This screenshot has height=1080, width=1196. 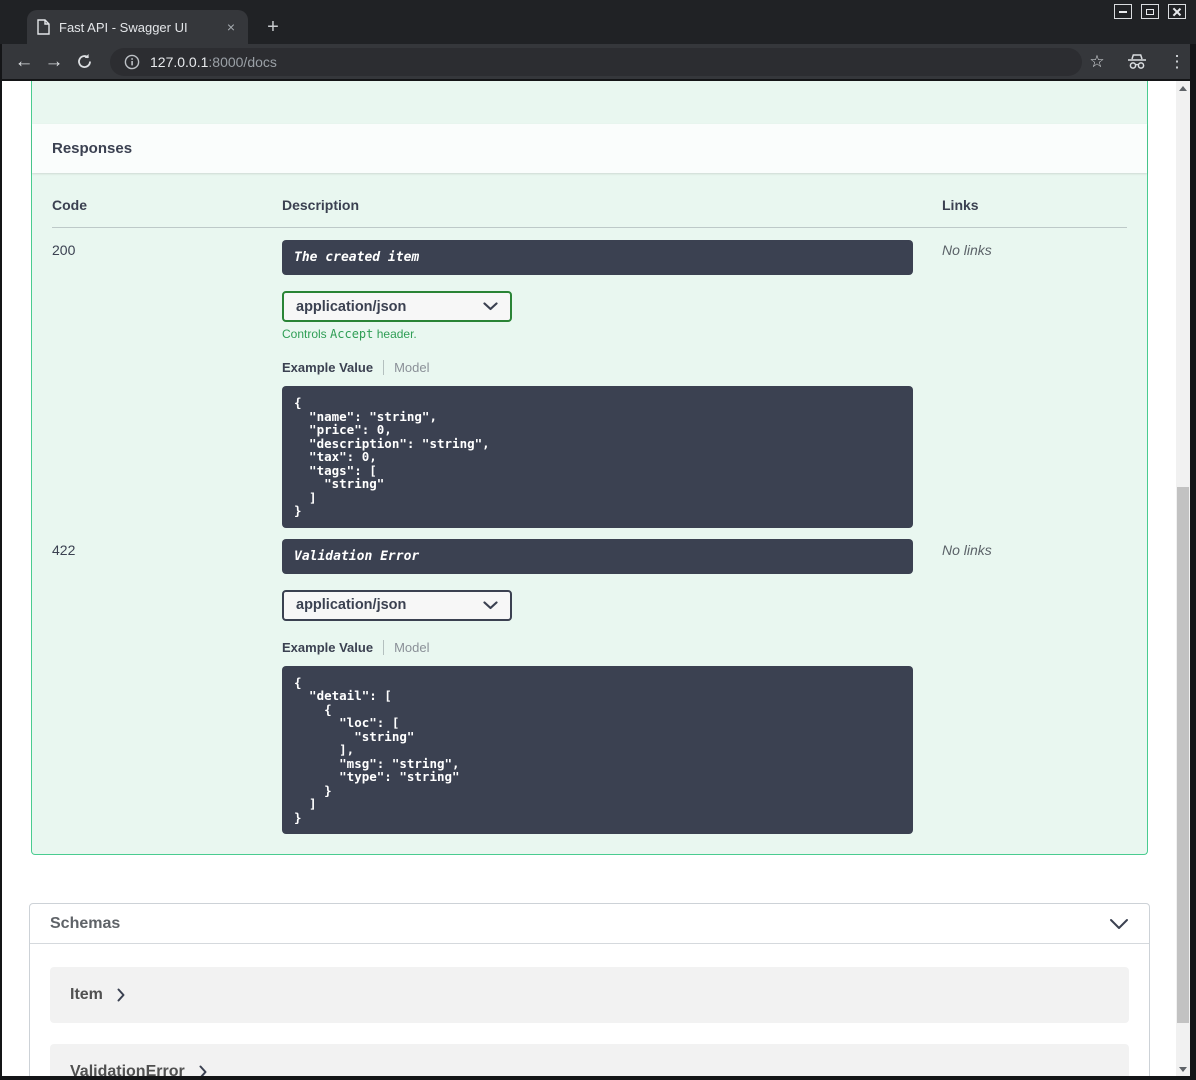 I want to click on response-code: 422, so click(x=64, y=549).